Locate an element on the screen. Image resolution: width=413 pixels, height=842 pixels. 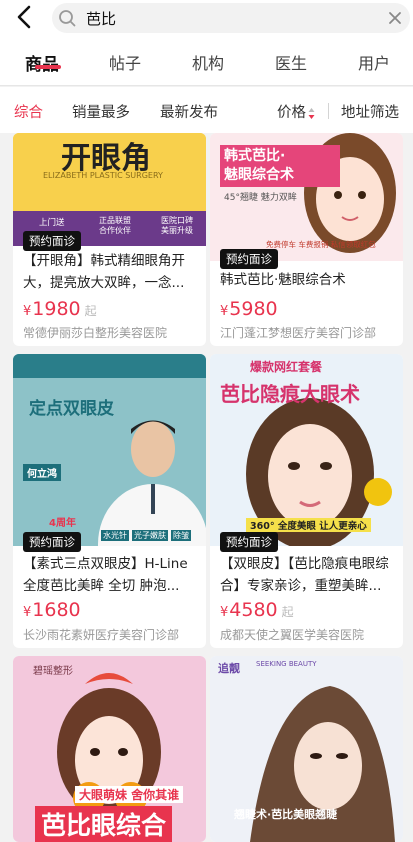
product-image: 韩式芭比· 魅眼综合术 45°翘睫 魅力双眸 免费停车 车费报销 私信领取红包 is located at coordinates (306, 197).